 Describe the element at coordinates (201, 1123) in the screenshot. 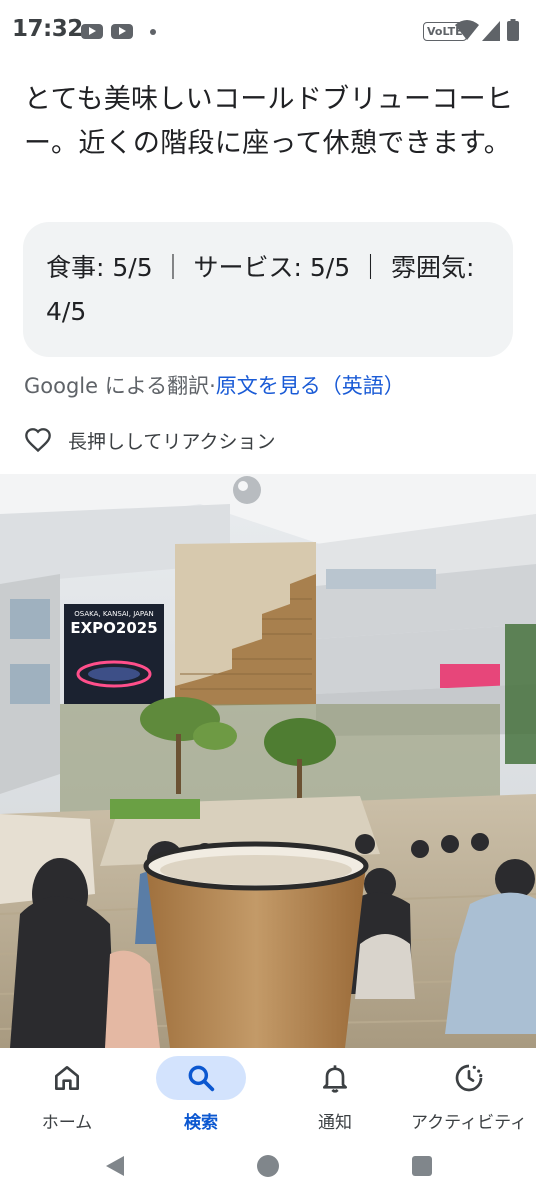

I see `nav-search-label: 検索` at that location.